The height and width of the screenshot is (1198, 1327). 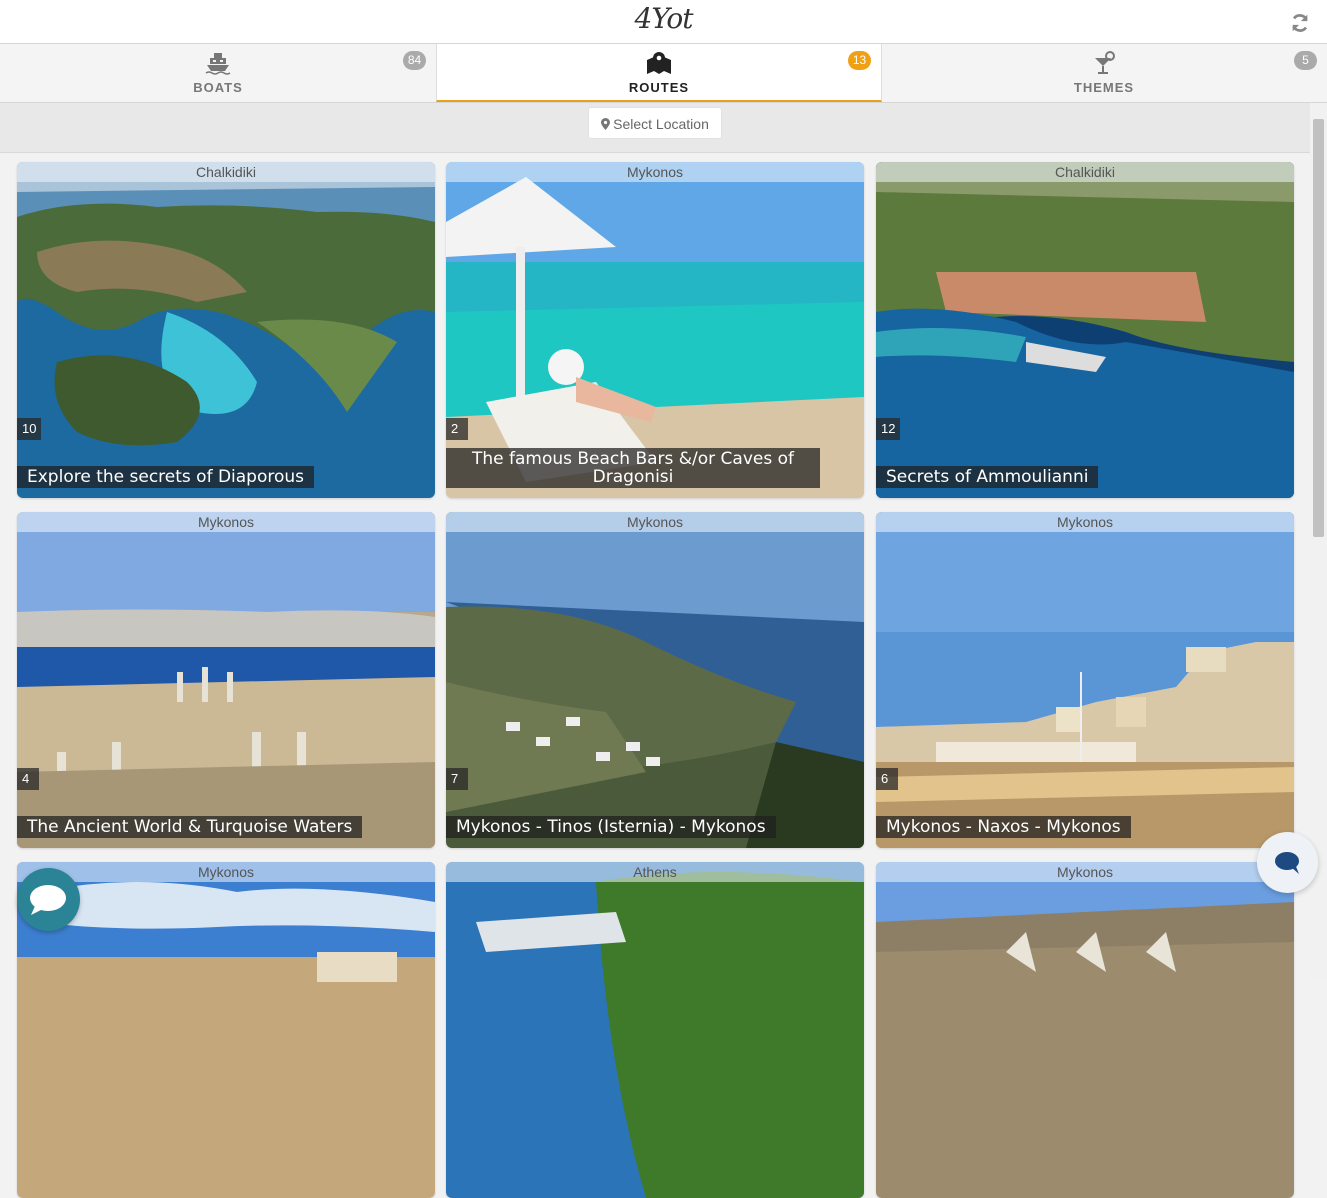 I want to click on chat-button, so click(x=48, y=899).